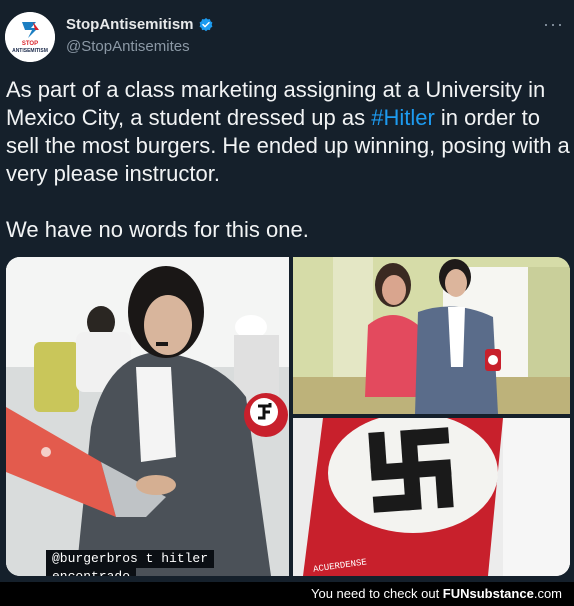 This screenshot has height=606, width=574. I want to click on handle: @StopAntisemites, so click(128, 46).